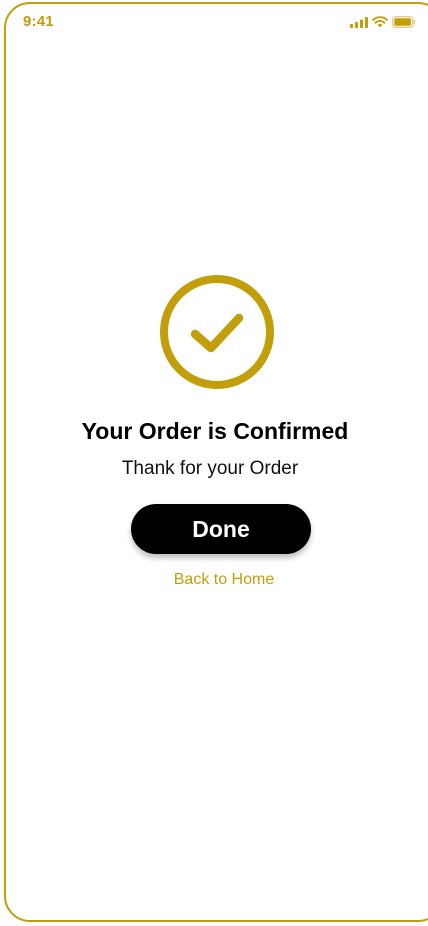 This screenshot has height=926, width=428. Describe the element at coordinates (214, 580) in the screenshot. I see `back-to-home-link: Back to Home` at that location.